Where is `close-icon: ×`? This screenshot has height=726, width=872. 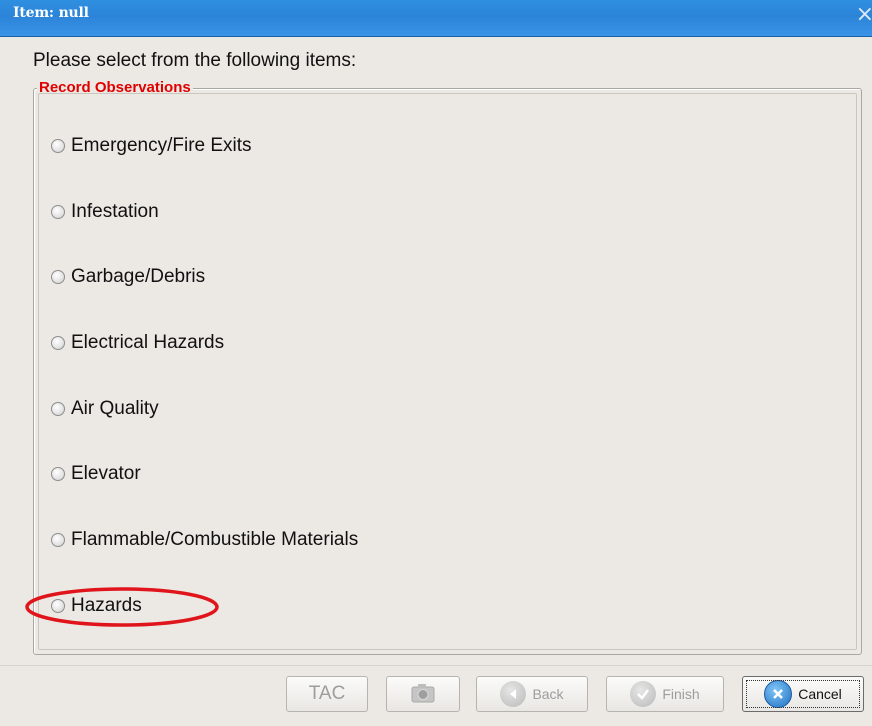 close-icon: × is located at coordinates (864, 15).